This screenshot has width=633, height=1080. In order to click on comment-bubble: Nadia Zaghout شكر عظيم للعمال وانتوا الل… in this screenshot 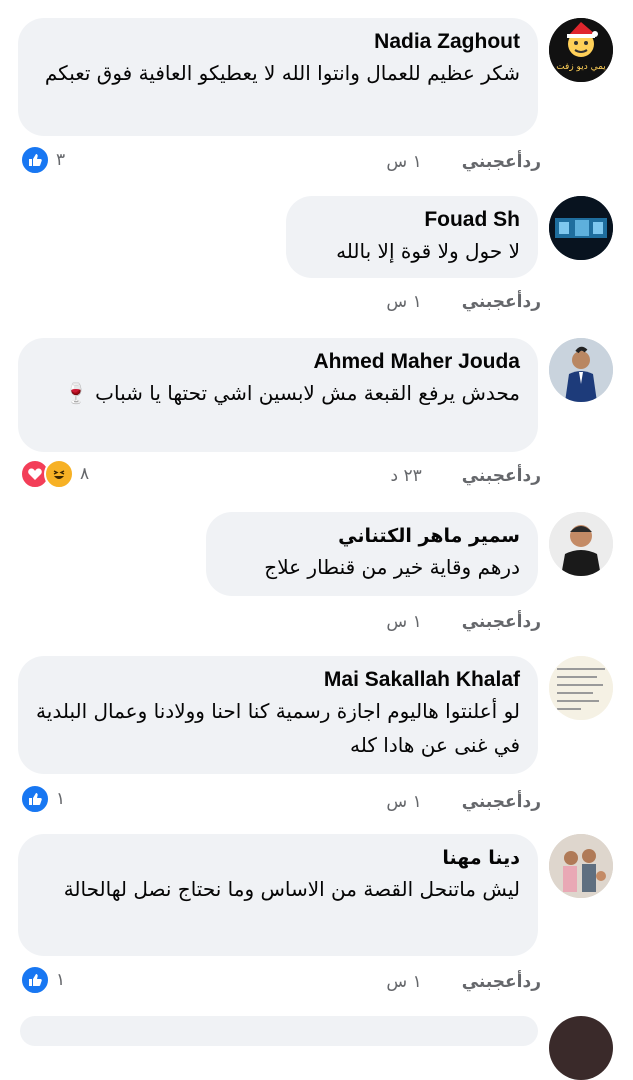, I will do `click(278, 77)`.